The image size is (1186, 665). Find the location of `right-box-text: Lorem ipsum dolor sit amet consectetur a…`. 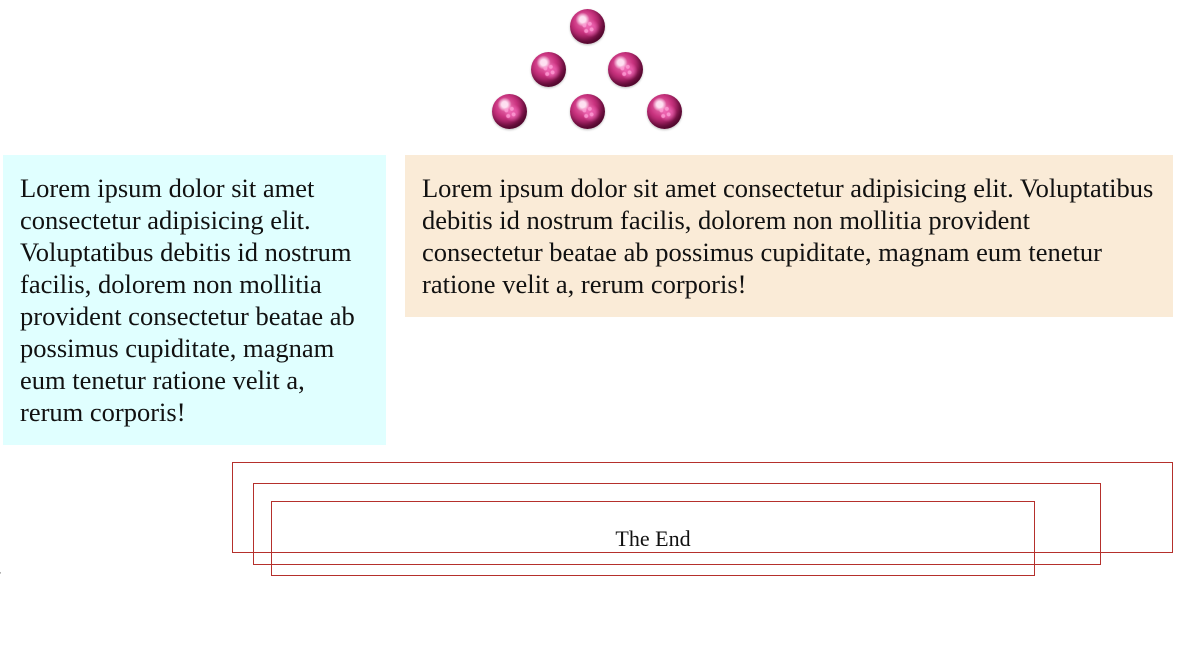

right-box-text: Lorem ipsum dolor sit amet consectetur a… is located at coordinates (788, 236).